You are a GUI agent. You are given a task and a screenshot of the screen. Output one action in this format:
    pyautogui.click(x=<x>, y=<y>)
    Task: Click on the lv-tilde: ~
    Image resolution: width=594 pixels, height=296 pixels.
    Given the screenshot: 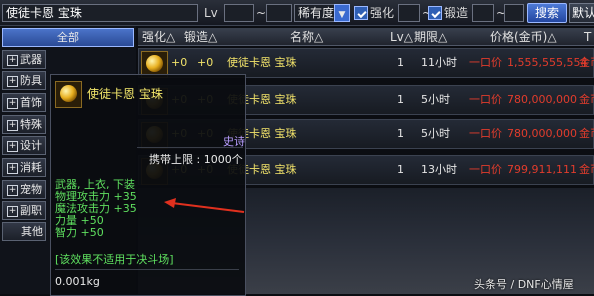 What is the action you would take?
    pyautogui.click(x=261, y=13)
    